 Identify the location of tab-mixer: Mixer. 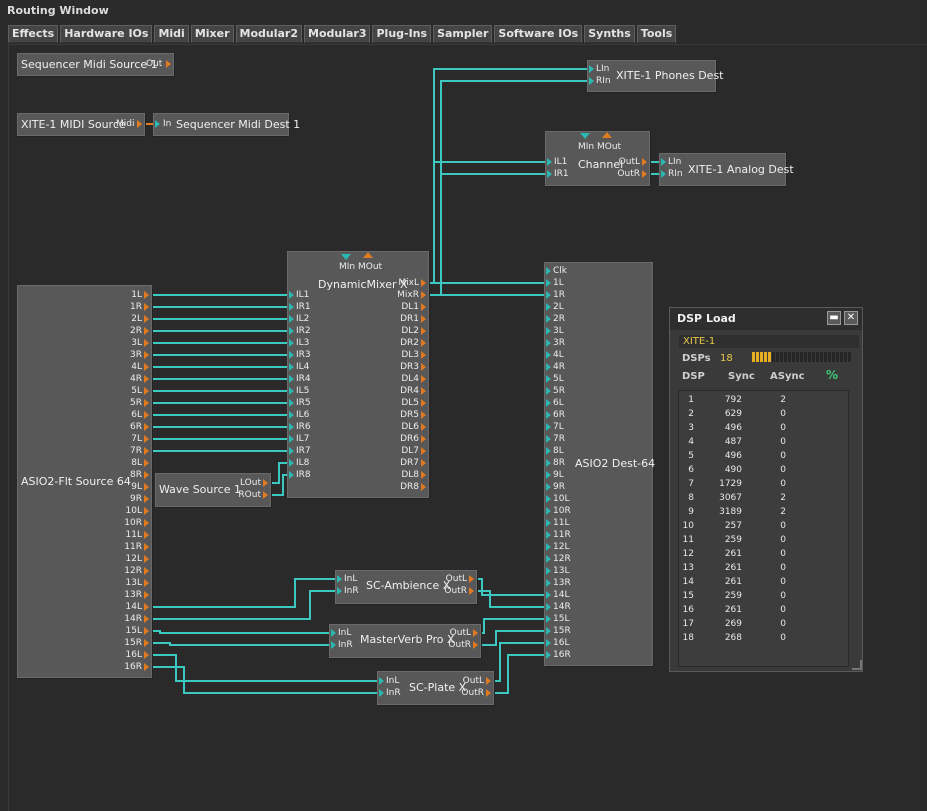
(212, 34).